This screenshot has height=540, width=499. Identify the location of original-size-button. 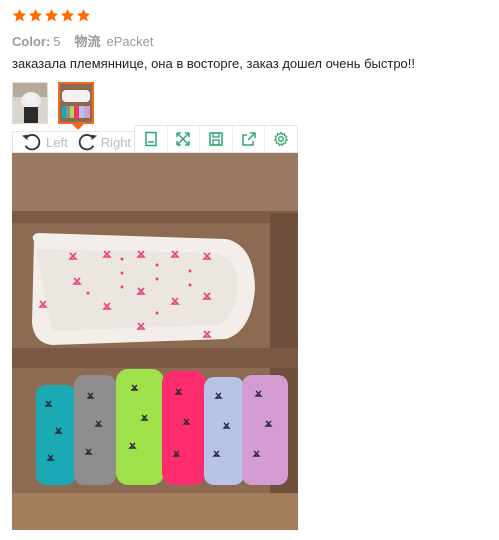
(151, 139).